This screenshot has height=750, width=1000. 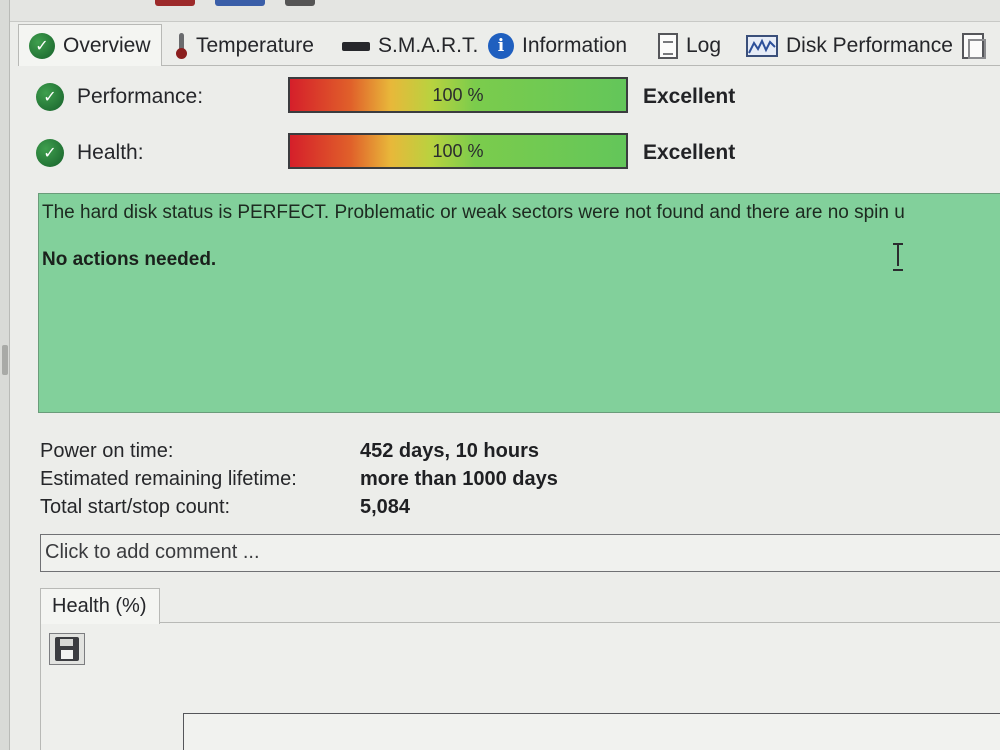 What do you see at coordinates (575, 45) in the screenshot?
I see `tab-label: Information` at bounding box center [575, 45].